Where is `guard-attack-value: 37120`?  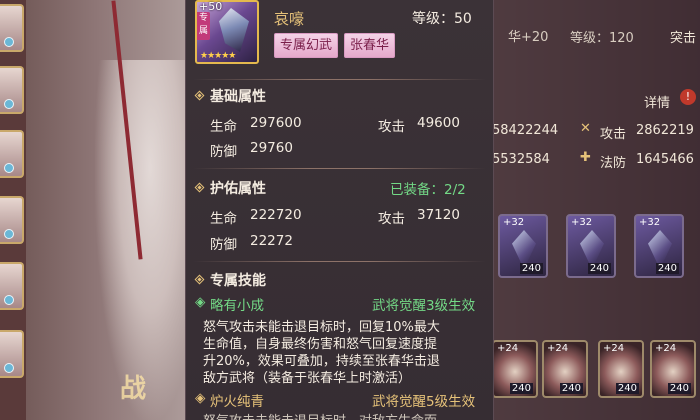
guard-attack-value: 37120 is located at coordinates (438, 215).